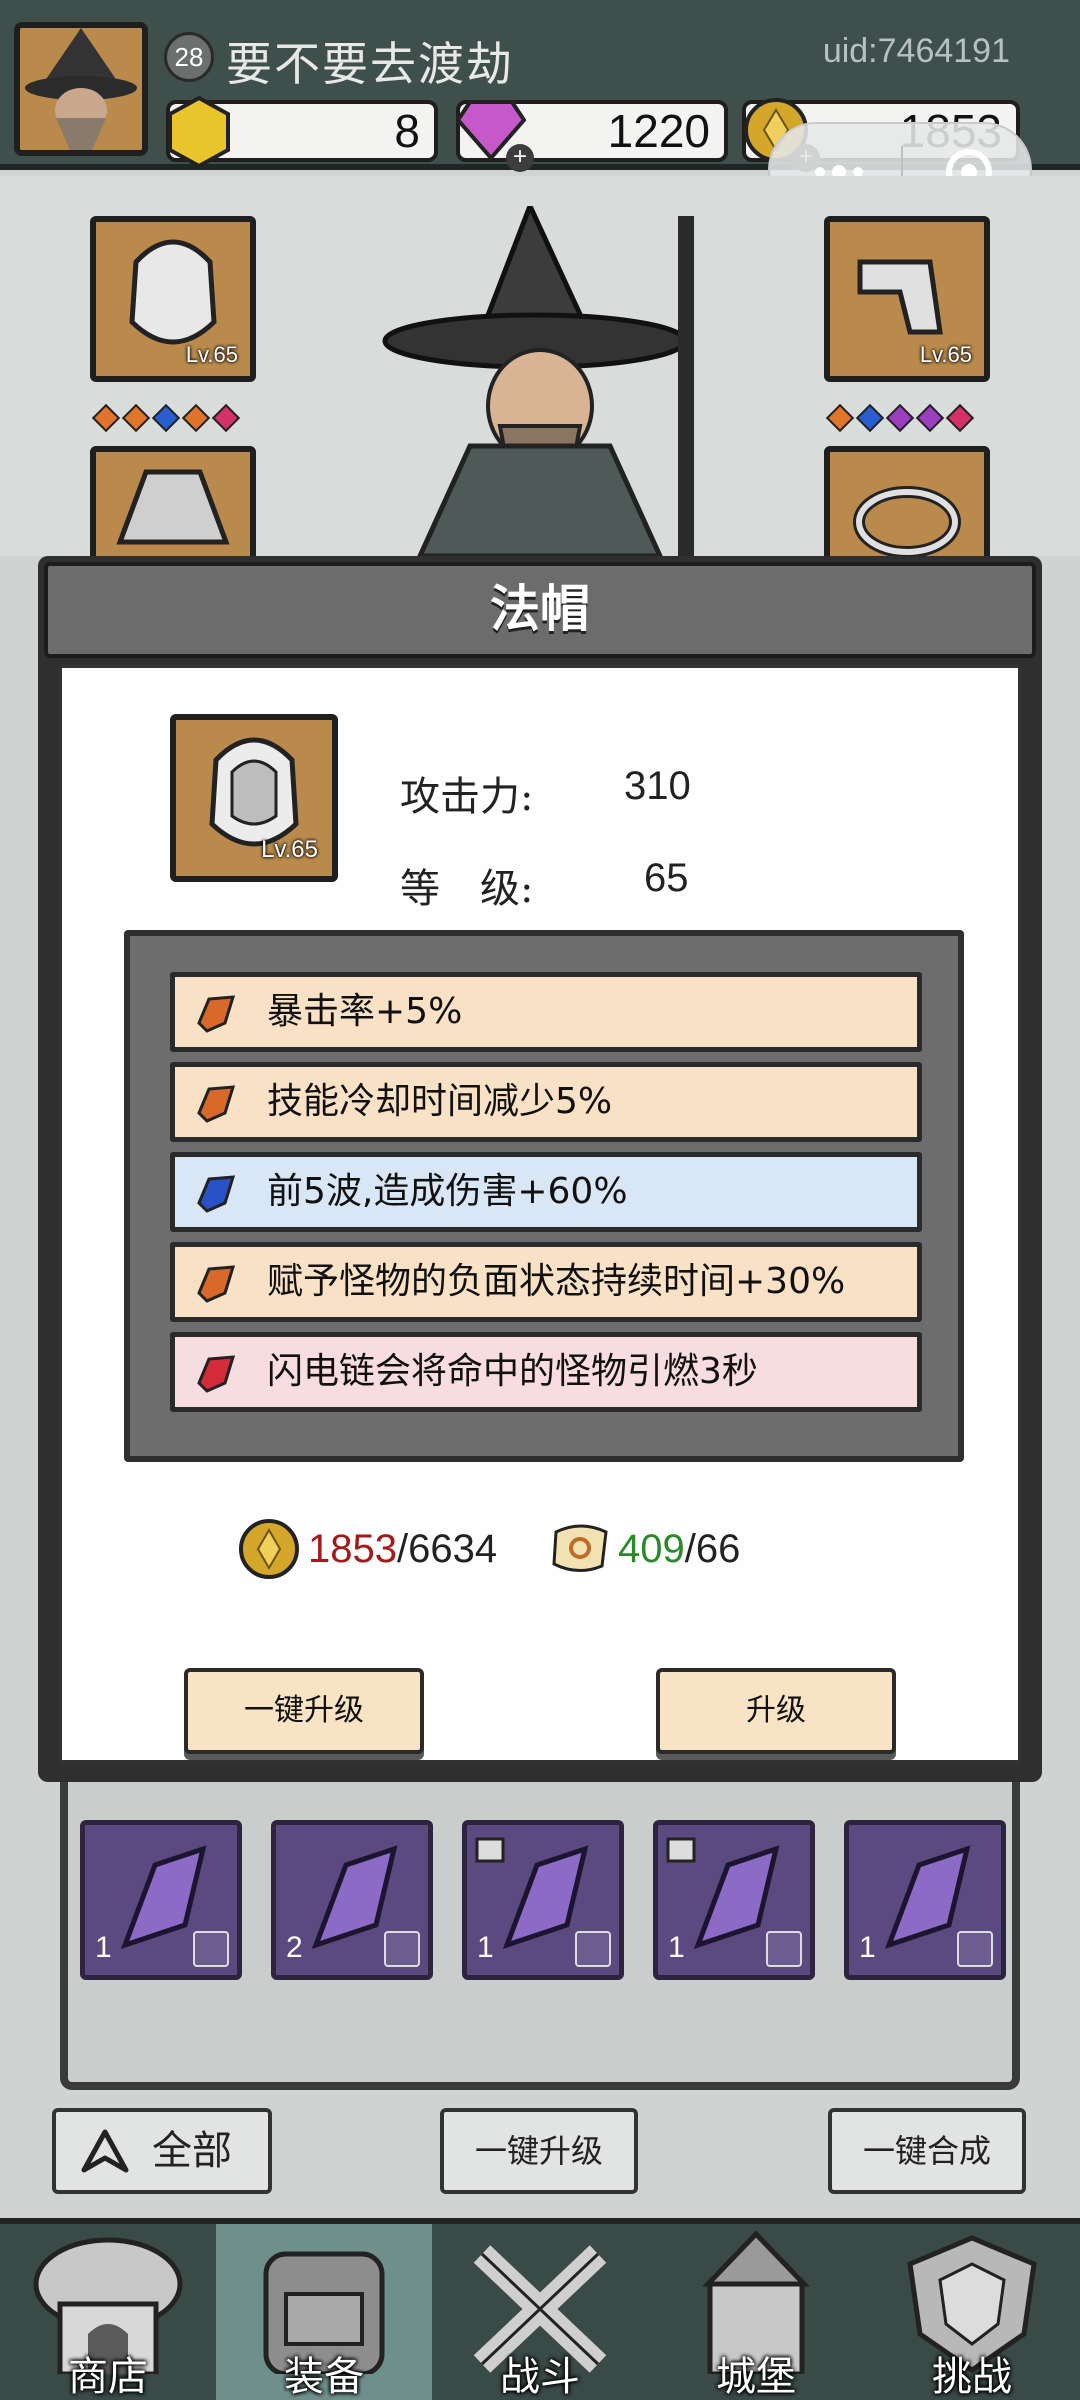 The image size is (1080, 2400). Describe the element at coordinates (216, 1194) in the screenshot. I see `blue-gem-icon` at that location.